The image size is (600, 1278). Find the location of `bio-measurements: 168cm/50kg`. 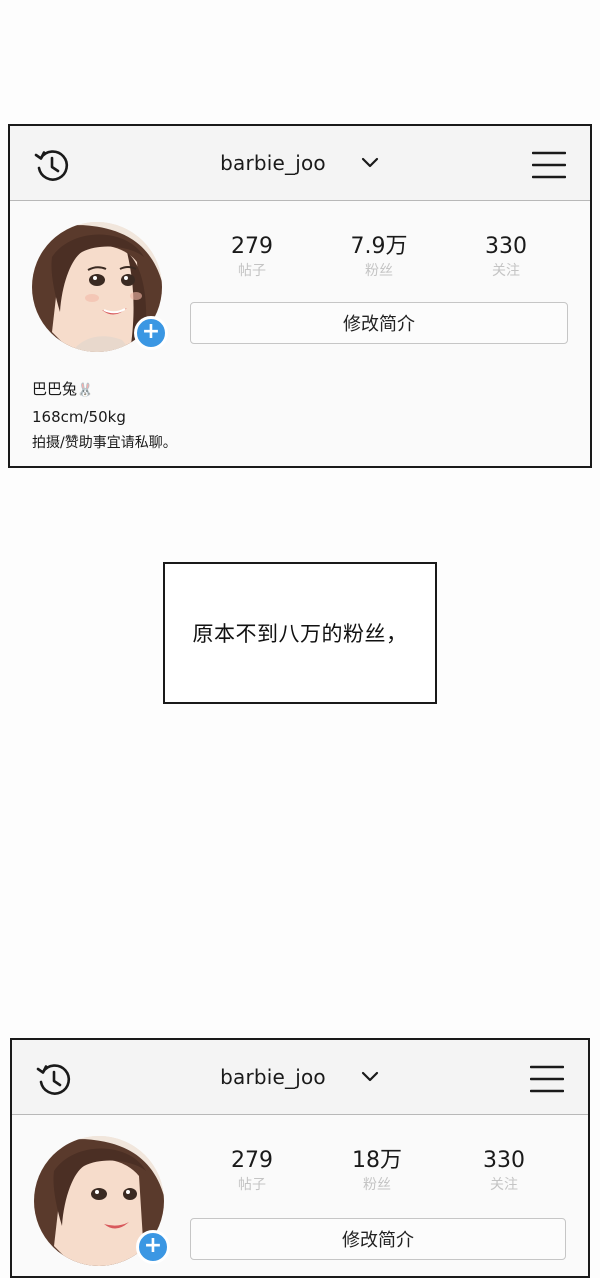

bio-measurements: 168cm/50kg is located at coordinates (79, 417).